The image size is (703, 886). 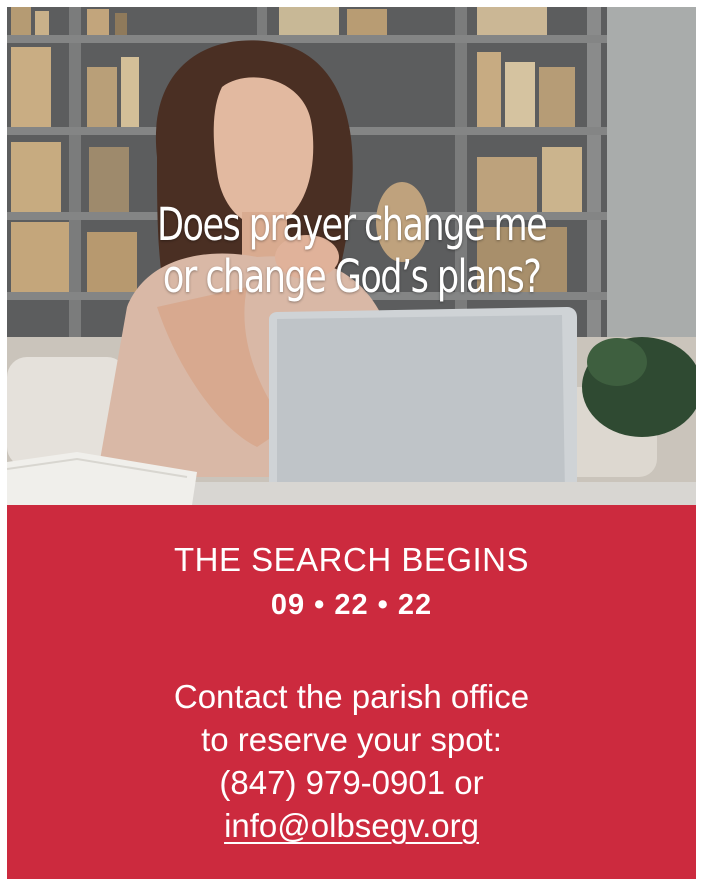 What do you see at coordinates (351, 605) in the screenshot?
I see `event-date: 09 • 22 • 22` at bounding box center [351, 605].